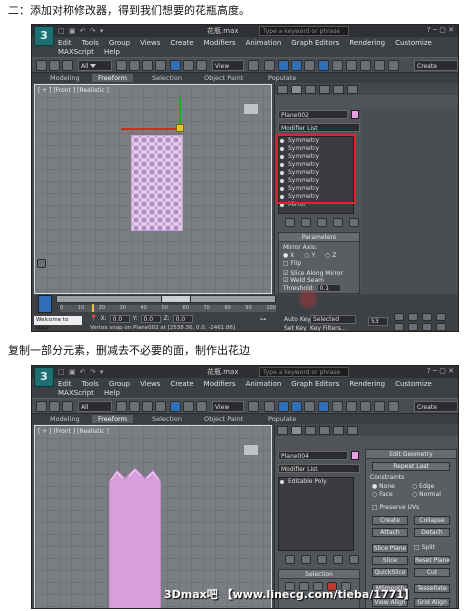 The height and width of the screenshot is (611, 475). I want to click on snap-toggle-icon, so click(283, 406).